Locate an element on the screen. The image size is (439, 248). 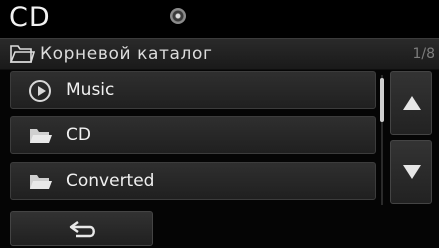
back-button is located at coordinates (81, 228).